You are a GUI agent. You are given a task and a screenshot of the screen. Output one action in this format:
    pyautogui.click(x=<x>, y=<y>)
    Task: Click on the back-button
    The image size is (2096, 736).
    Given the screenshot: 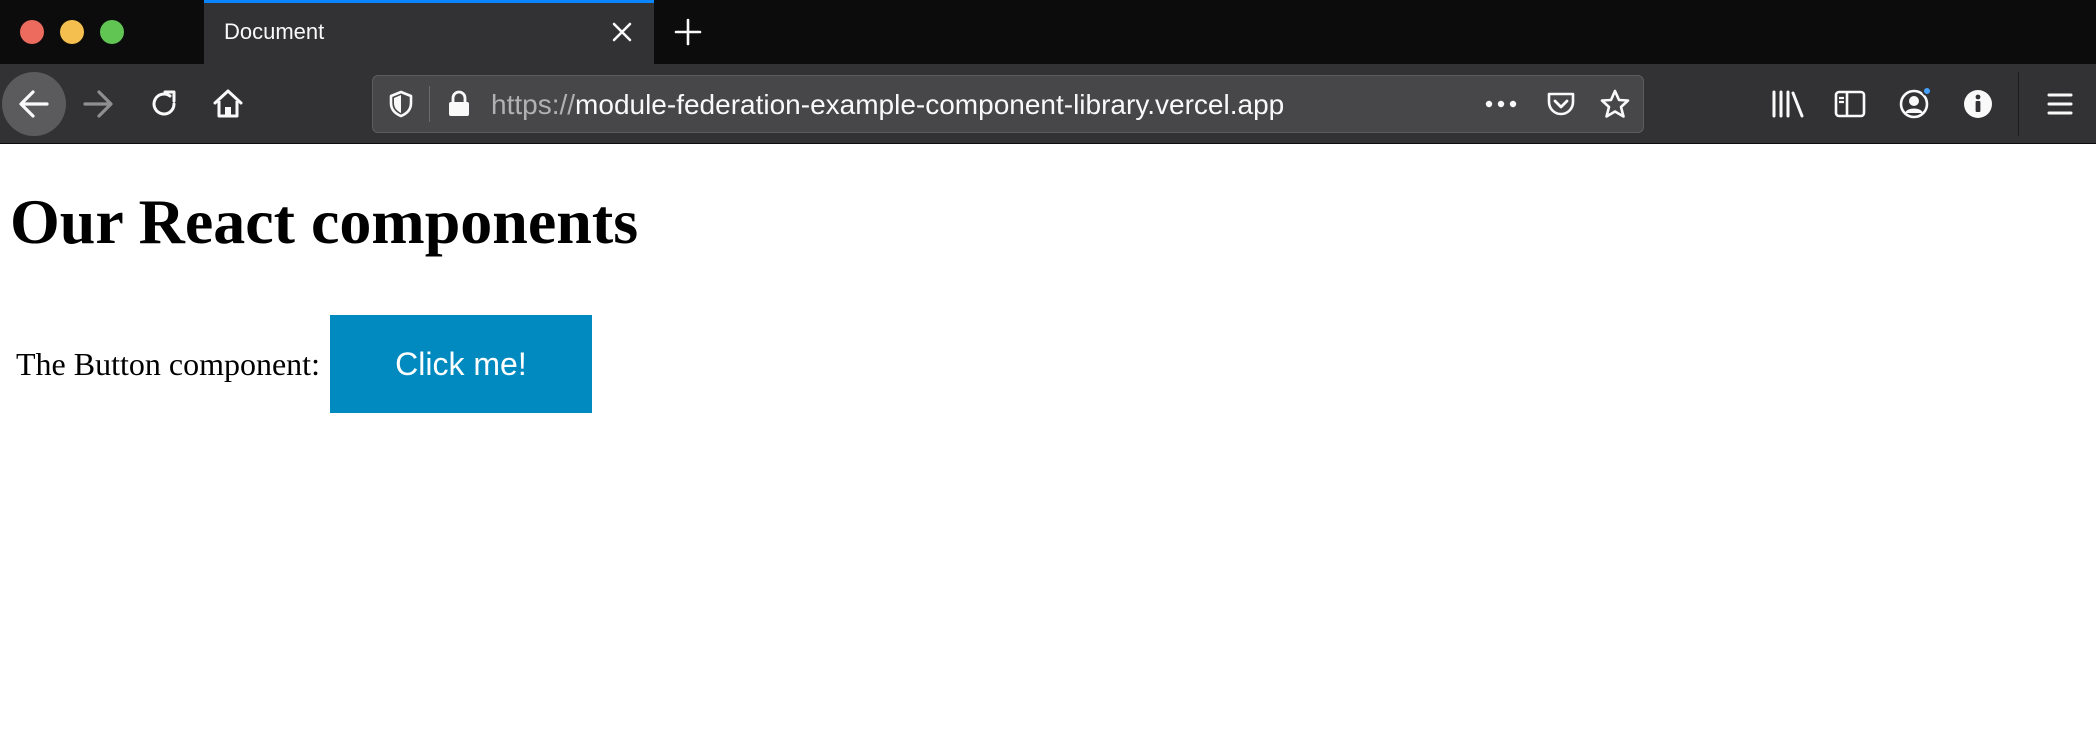 What is the action you would take?
    pyautogui.click(x=34, y=104)
    